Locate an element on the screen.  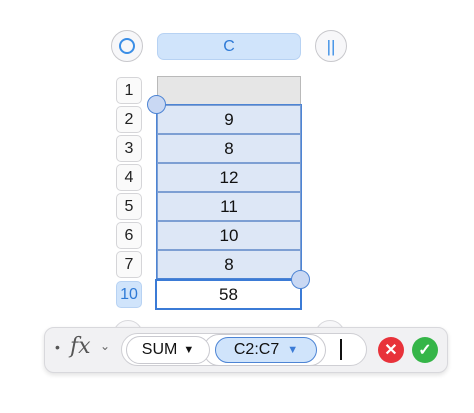
row-header-2: 2 is located at coordinates (129, 119).